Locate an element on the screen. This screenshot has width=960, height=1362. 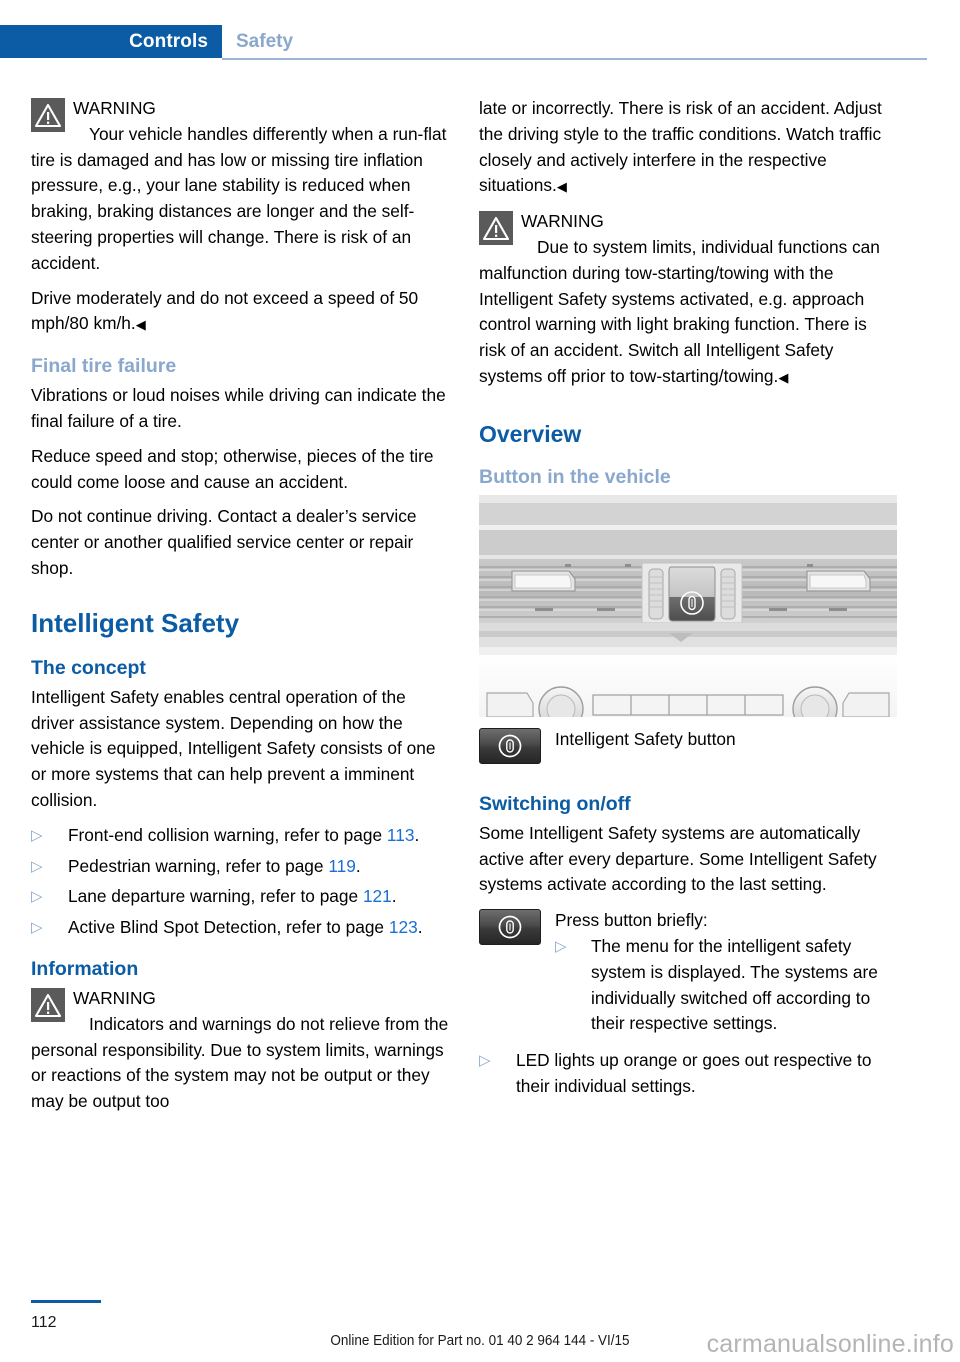
press-button-label: Press button briefly: is located at coordinates (631, 920).